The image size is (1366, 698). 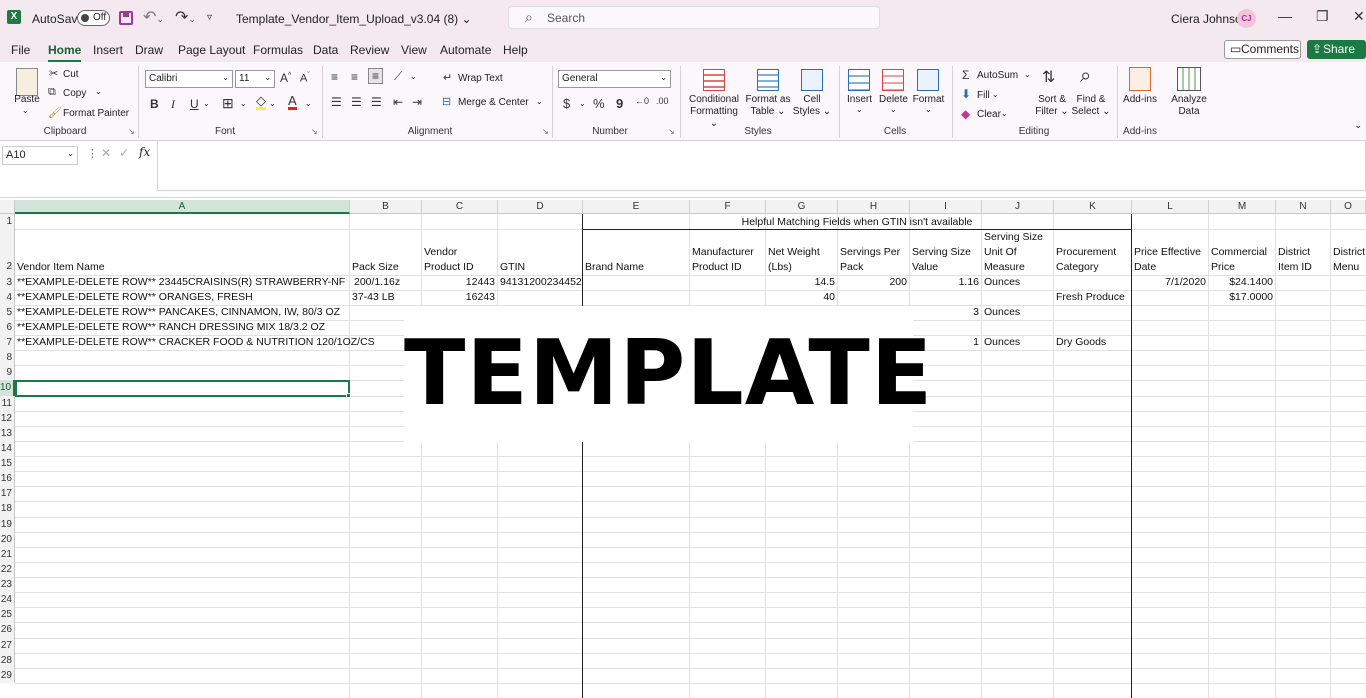 What do you see at coordinates (135, 297) in the screenshot?
I see `cell-a4: **EXAMPLE-DELETE ROW** ORANGES, FRESH` at bounding box center [135, 297].